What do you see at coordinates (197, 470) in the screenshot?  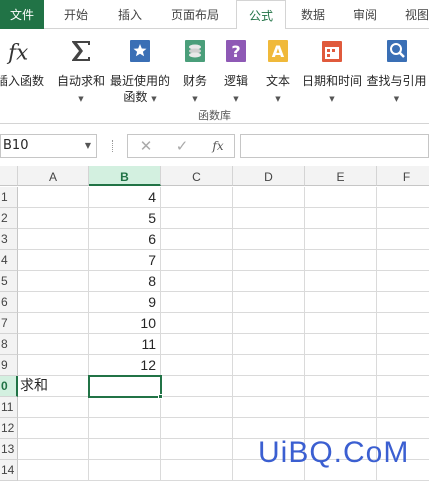 I see `cell-c14` at bounding box center [197, 470].